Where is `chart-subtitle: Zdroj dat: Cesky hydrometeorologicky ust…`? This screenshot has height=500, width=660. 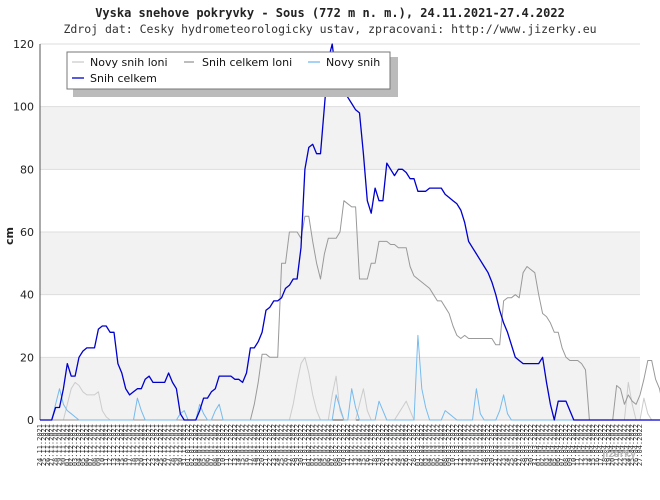 chart-subtitle: Zdroj dat: Cesky hydrometeorologicky ust… is located at coordinates (329, 29).